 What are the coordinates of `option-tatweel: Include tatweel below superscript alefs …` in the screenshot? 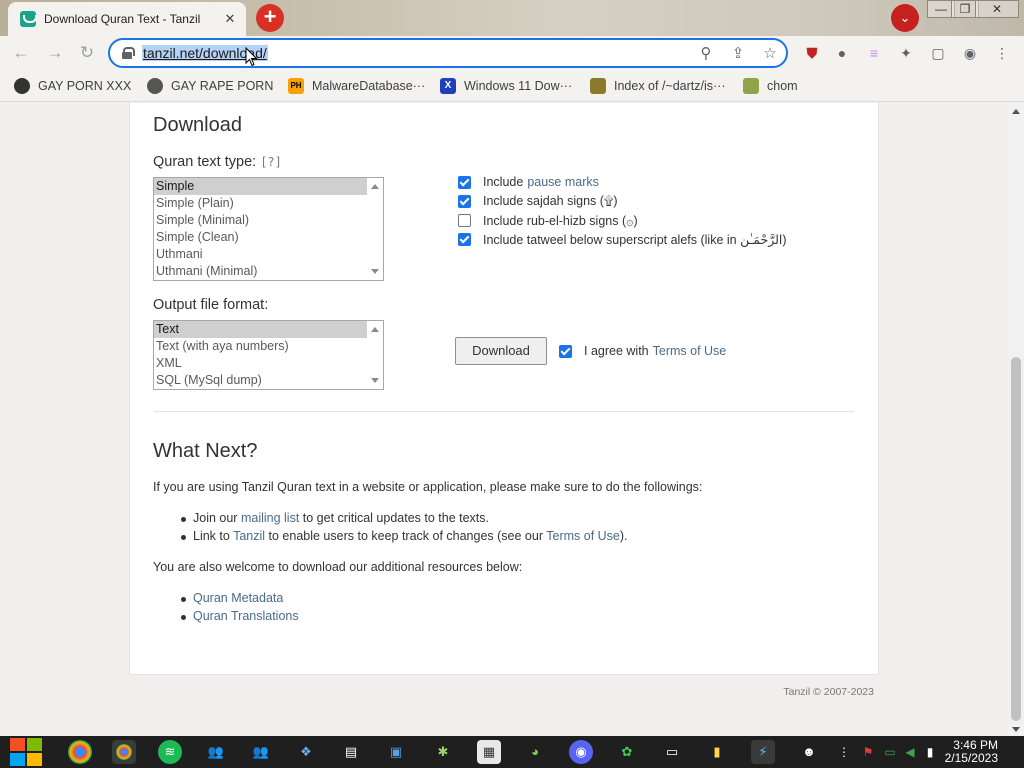 It's located at (622, 239).